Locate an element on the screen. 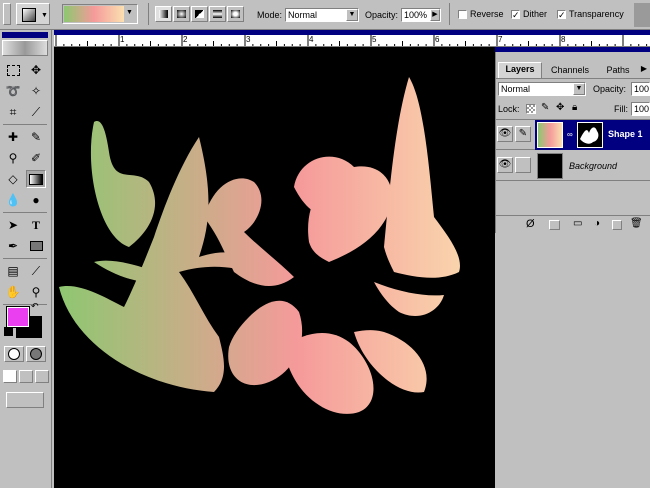  clone-stamp-icon: ⚲ is located at coordinates (13, 158).